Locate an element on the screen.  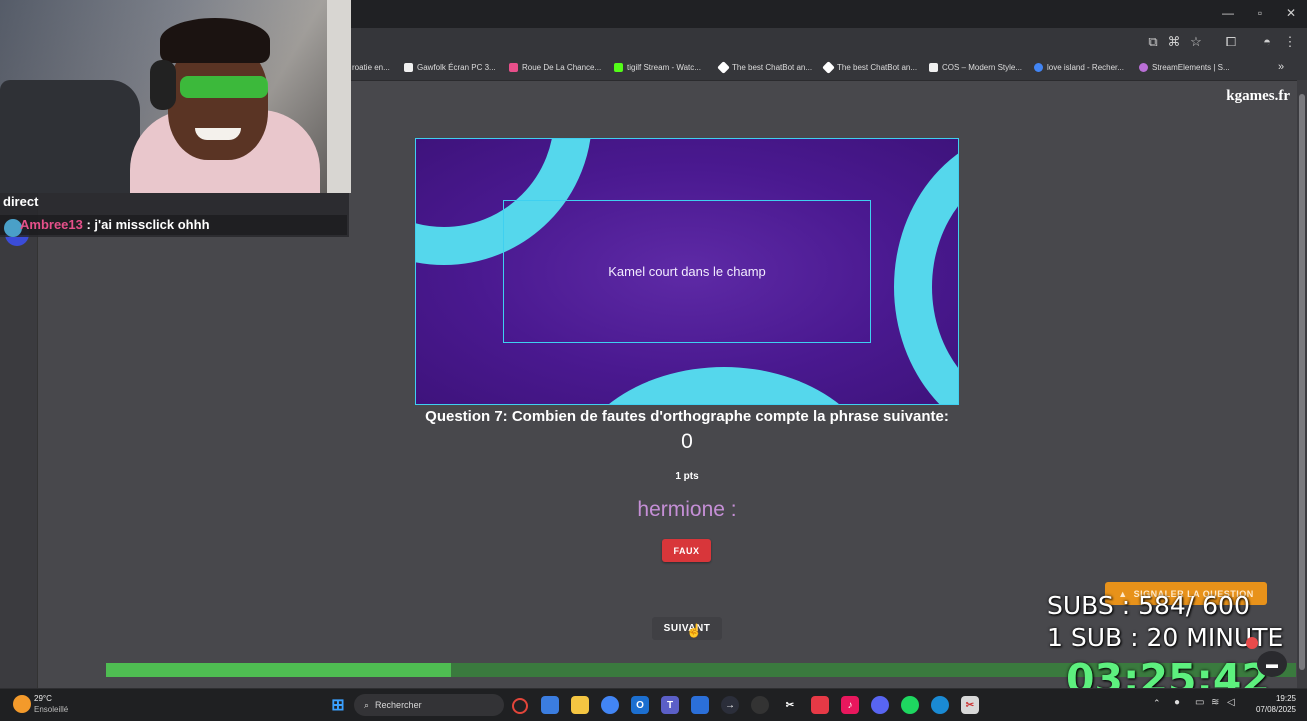
outlook-icon: O is located at coordinates (640, 705).